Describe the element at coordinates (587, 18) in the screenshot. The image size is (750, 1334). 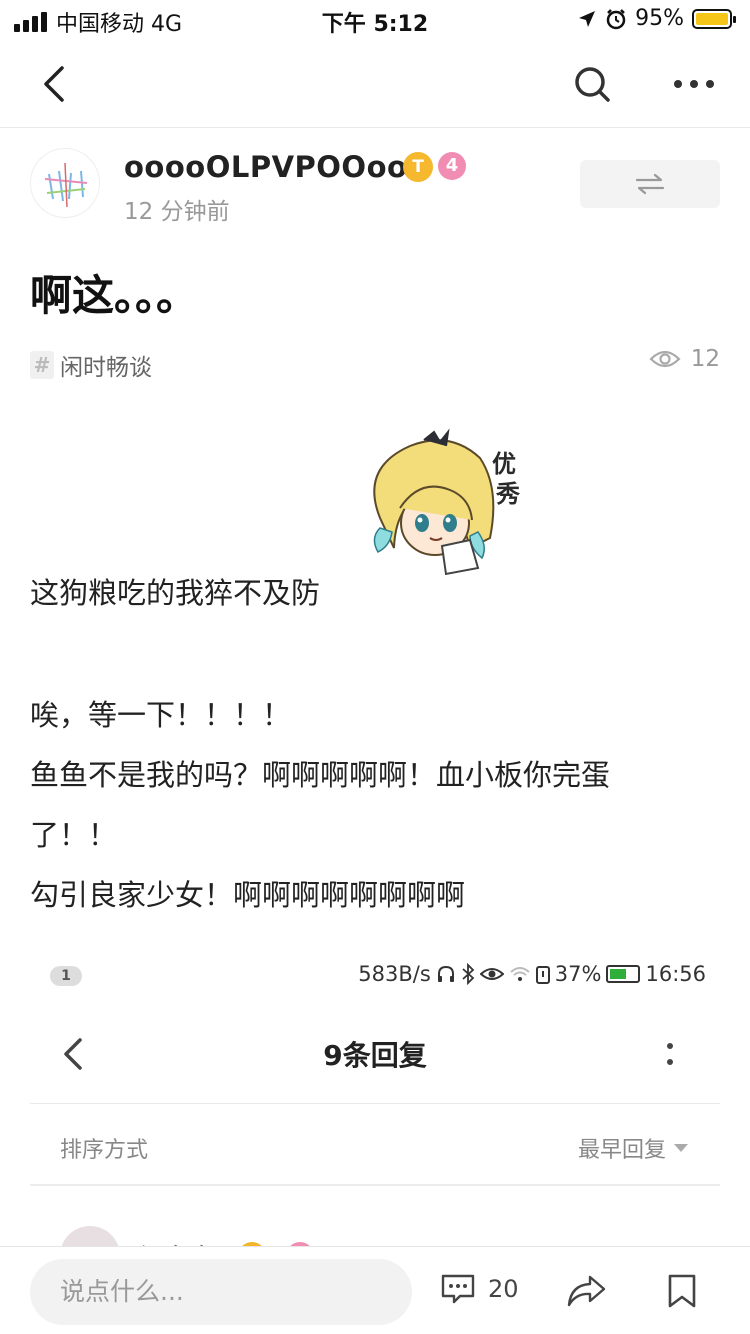
I see `location-icon` at that location.